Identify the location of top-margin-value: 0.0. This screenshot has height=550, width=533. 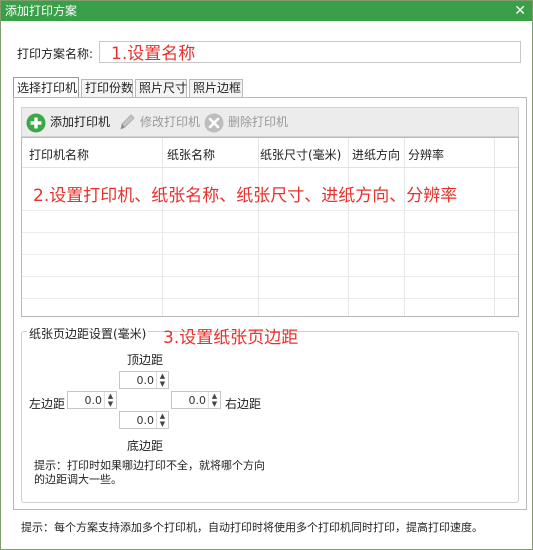
(145, 380).